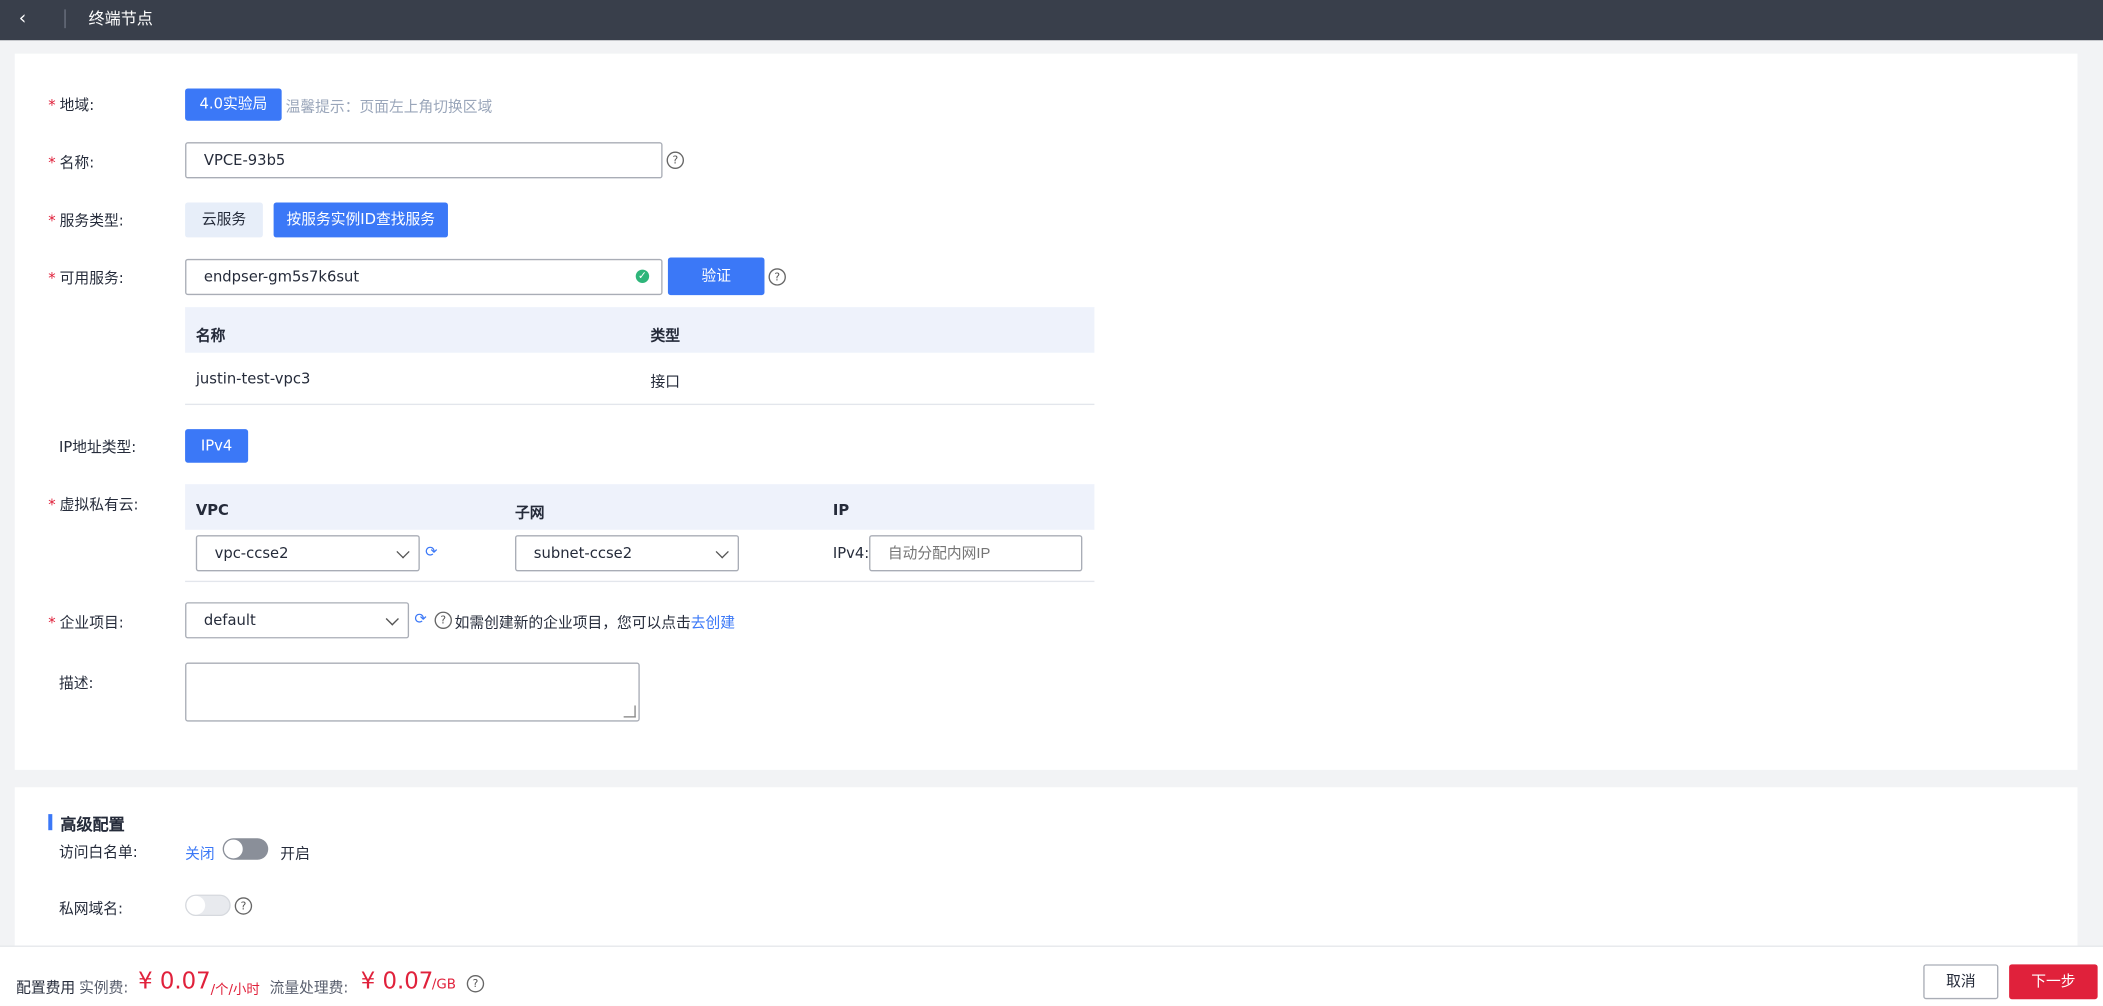 The height and width of the screenshot is (1006, 2103). What do you see at coordinates (851, 553) in the screenshot?
I see `ipv4-prefix-label: IPv4:` at bounding box center [851, 553].